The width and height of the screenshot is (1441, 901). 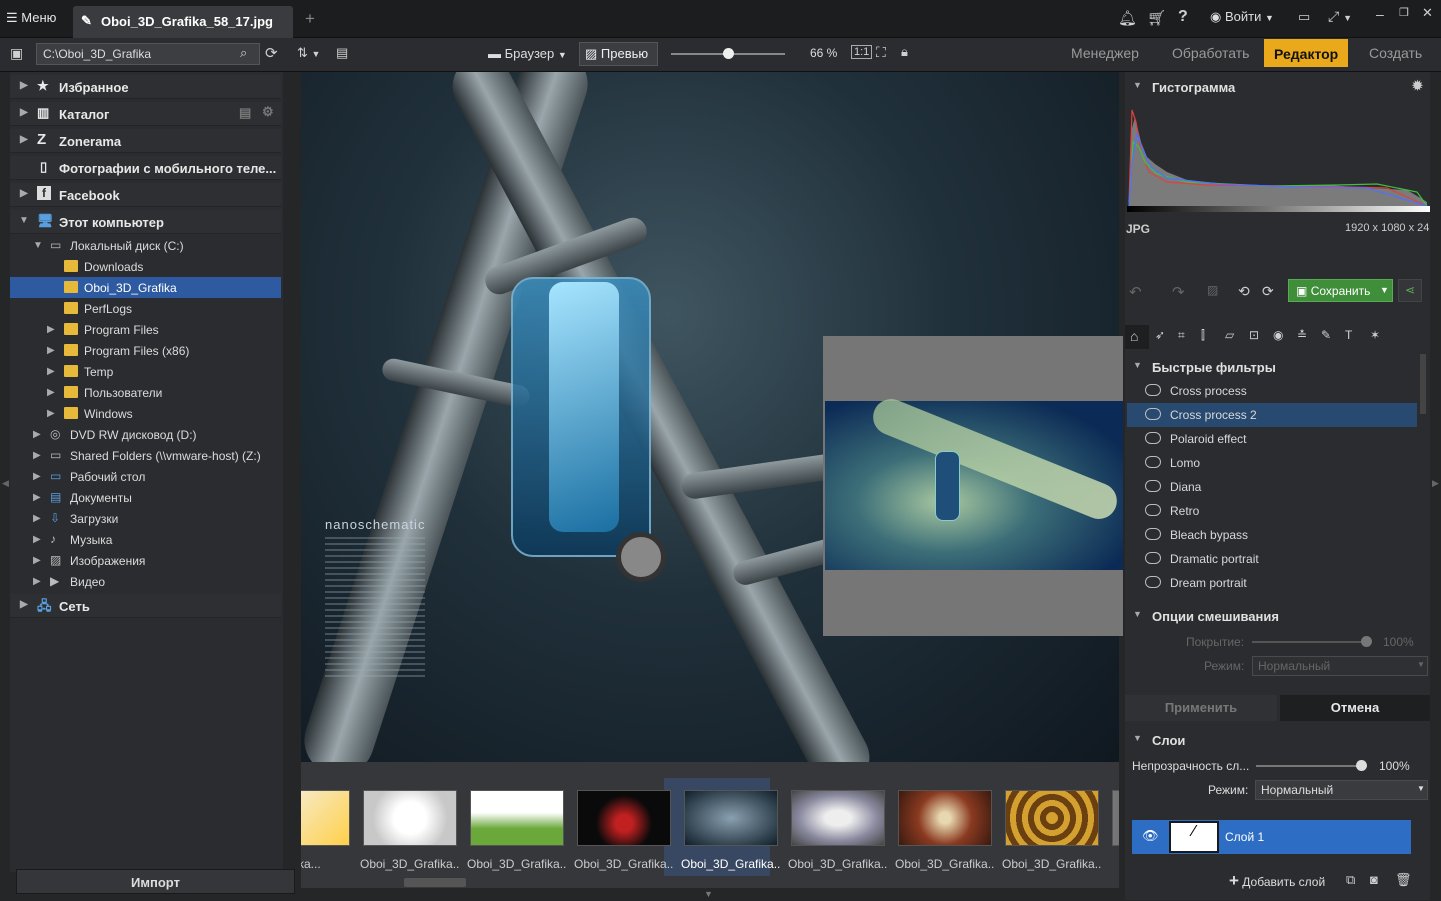 What do you see at coordinates (1277, 616) in the screenshot?
I see `blend-options-header: ▼ Опции смешивания` at bounding box center [1277, 616].